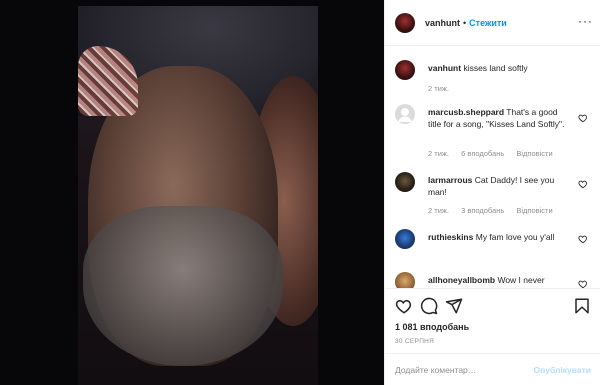 The height and width of the screenshot is (385, 600). Describe the element at coordinates (444, 68) in the screenshot. I see `caption-username: vanhunt` at that location.